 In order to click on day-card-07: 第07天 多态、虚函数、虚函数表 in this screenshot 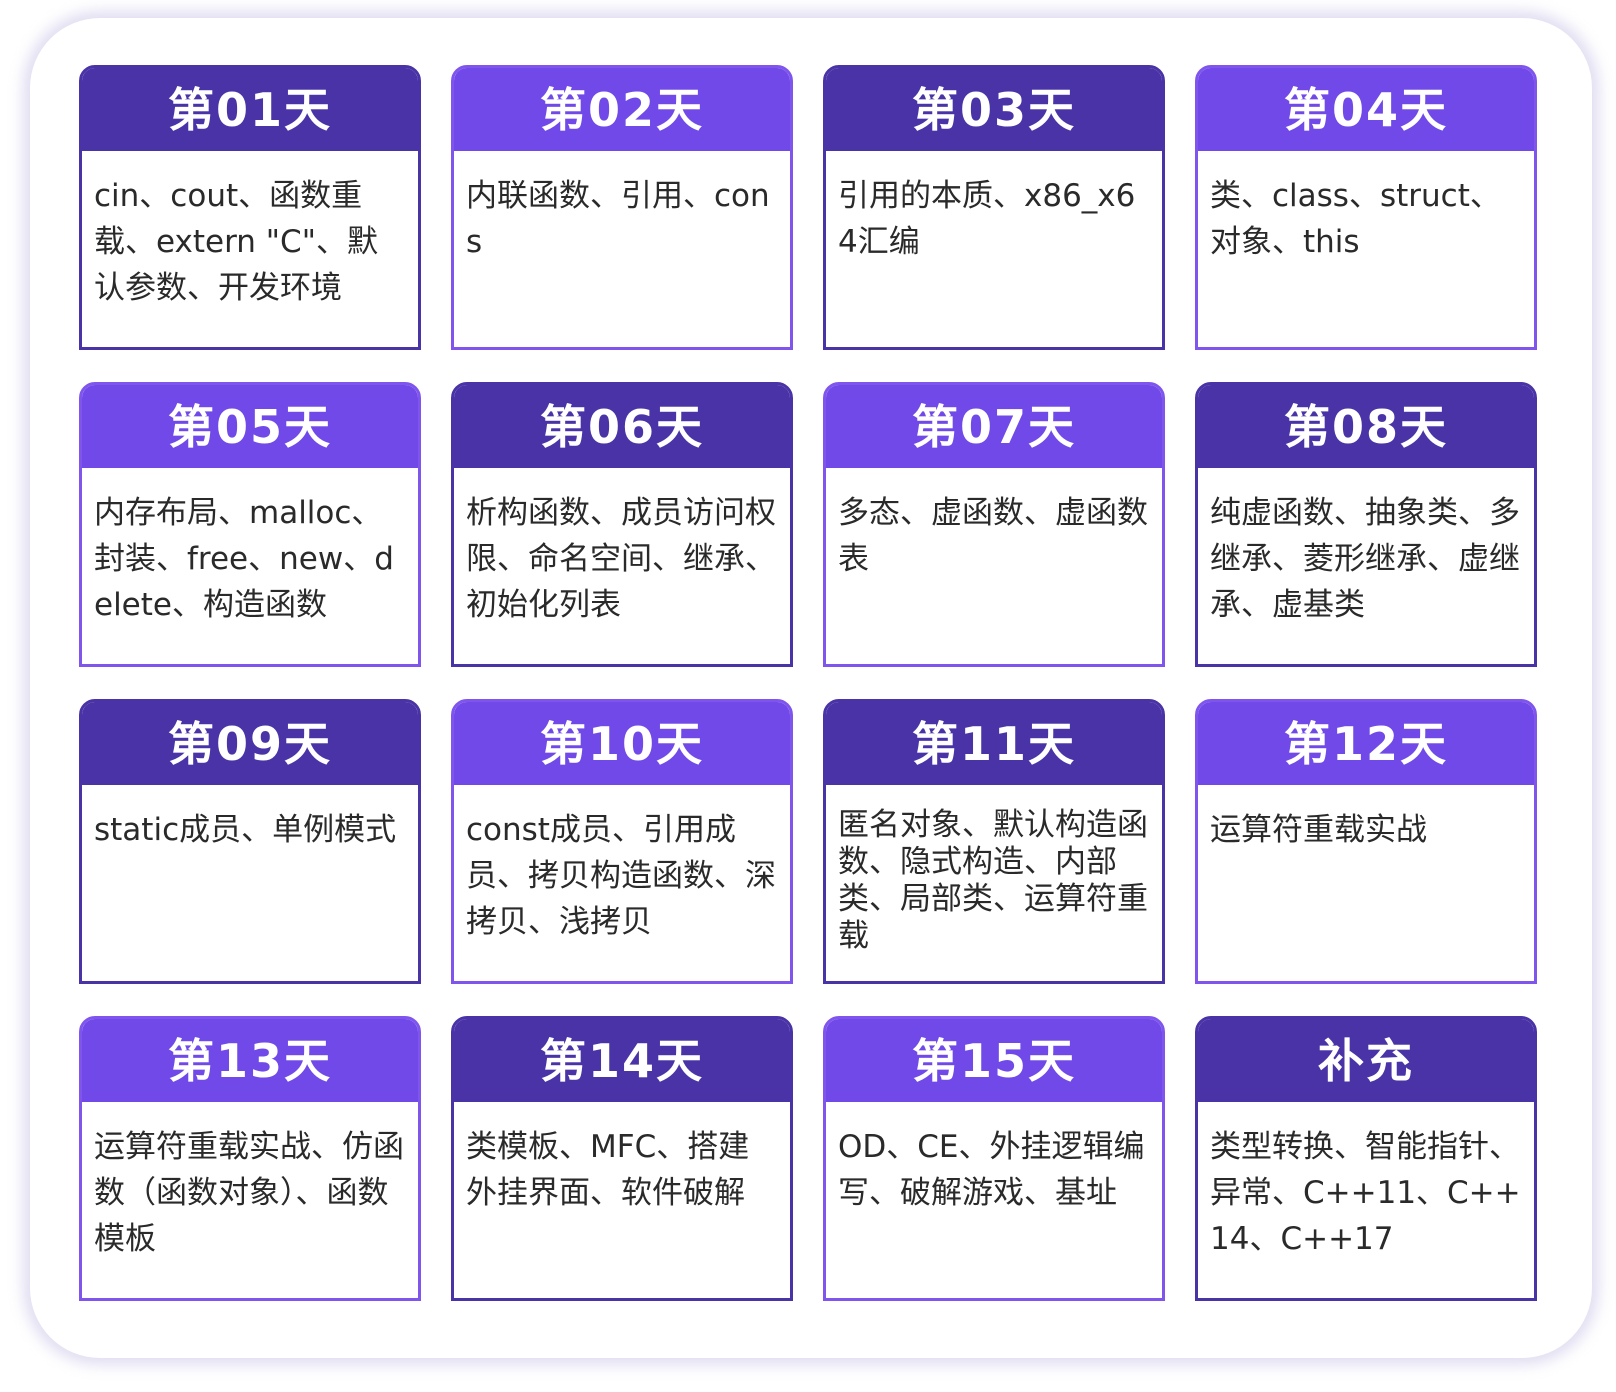, I will do `click(994, 524)`.